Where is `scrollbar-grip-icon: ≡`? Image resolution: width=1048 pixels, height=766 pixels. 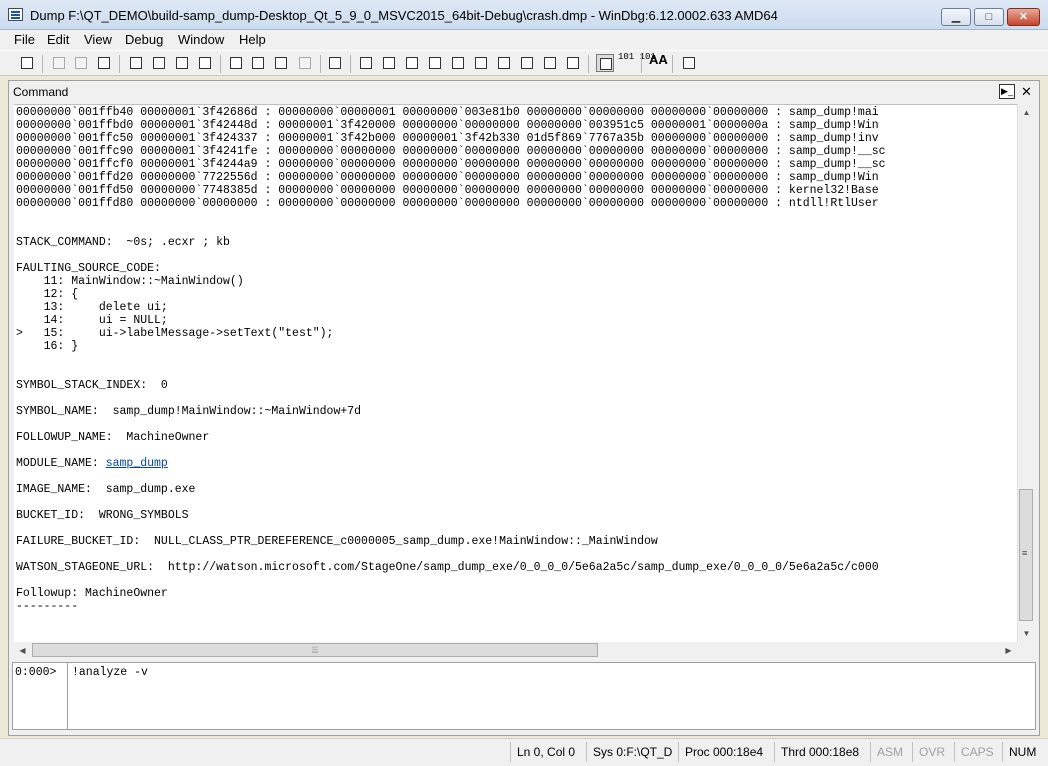
scrollbar-grip-icon: ≡ is located at coordinates (1025, 553).